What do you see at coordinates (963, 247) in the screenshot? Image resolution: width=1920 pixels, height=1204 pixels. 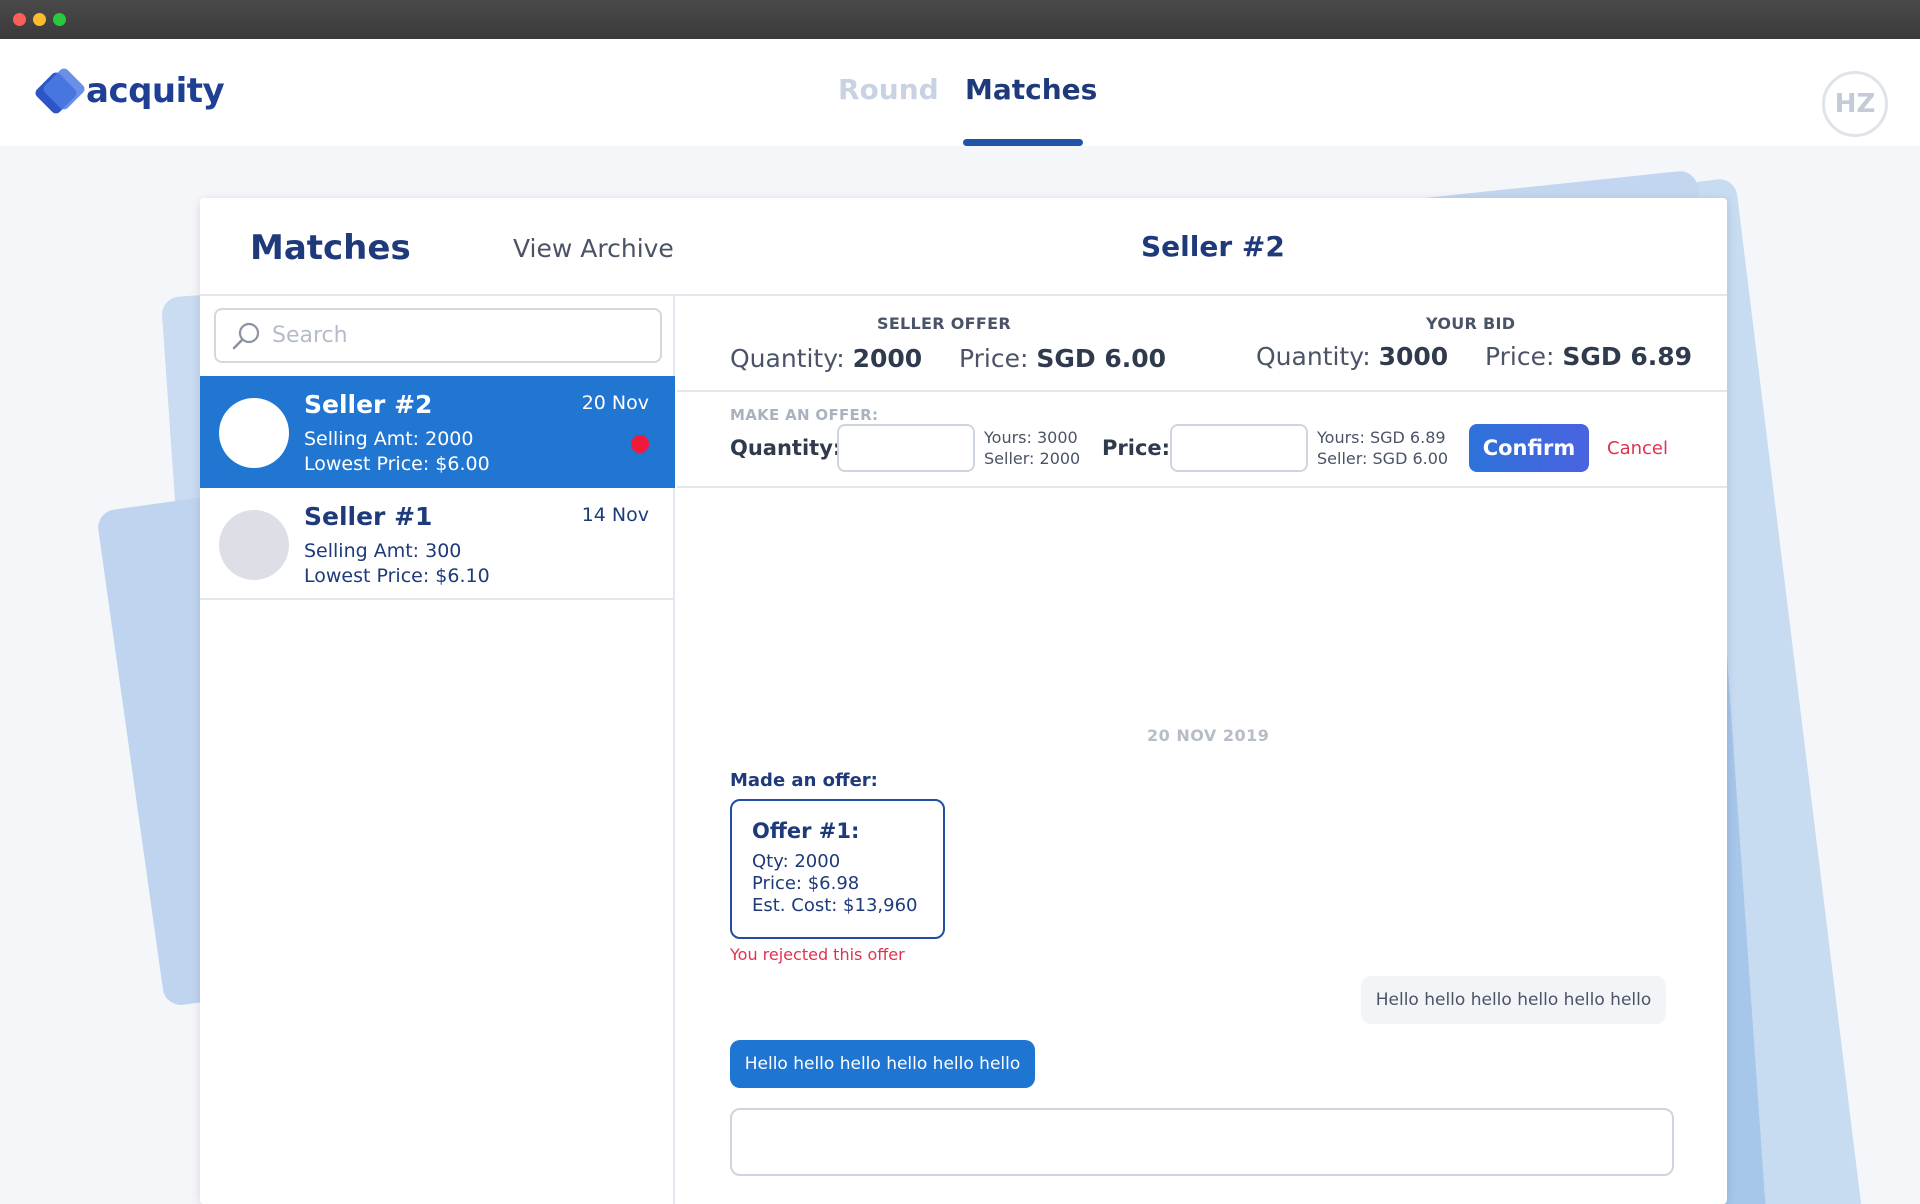 I see `panel-header: Matches View Archive Seller #2` at bounding box center [963, 247].